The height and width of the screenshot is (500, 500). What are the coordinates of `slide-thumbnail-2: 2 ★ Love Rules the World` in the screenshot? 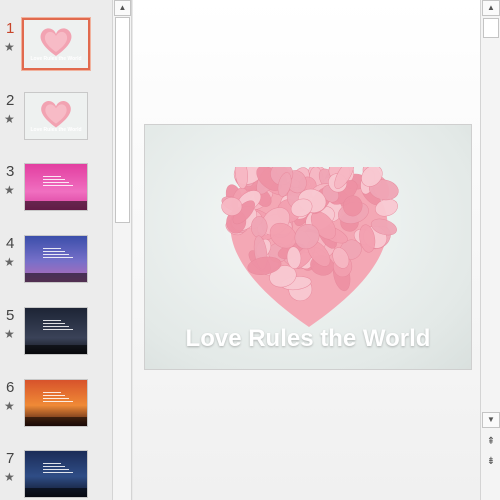 It's located at (56, 128).